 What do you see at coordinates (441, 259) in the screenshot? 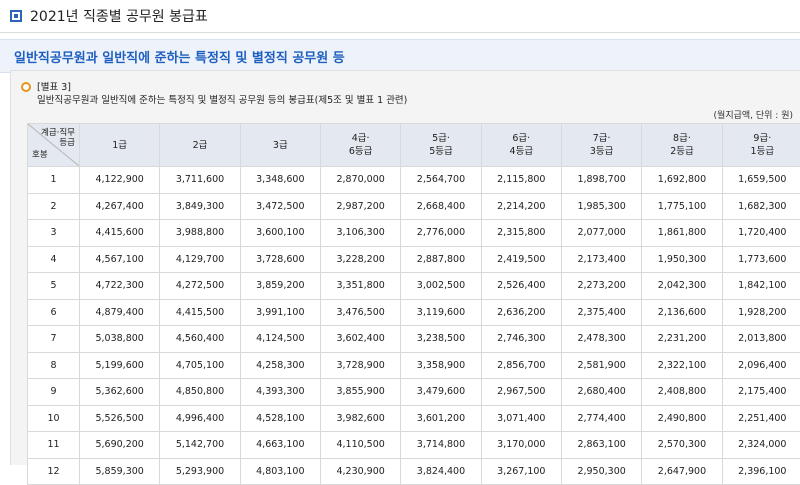
I see `salary-cell: 2,887,800` at bounding box center [441, 259].